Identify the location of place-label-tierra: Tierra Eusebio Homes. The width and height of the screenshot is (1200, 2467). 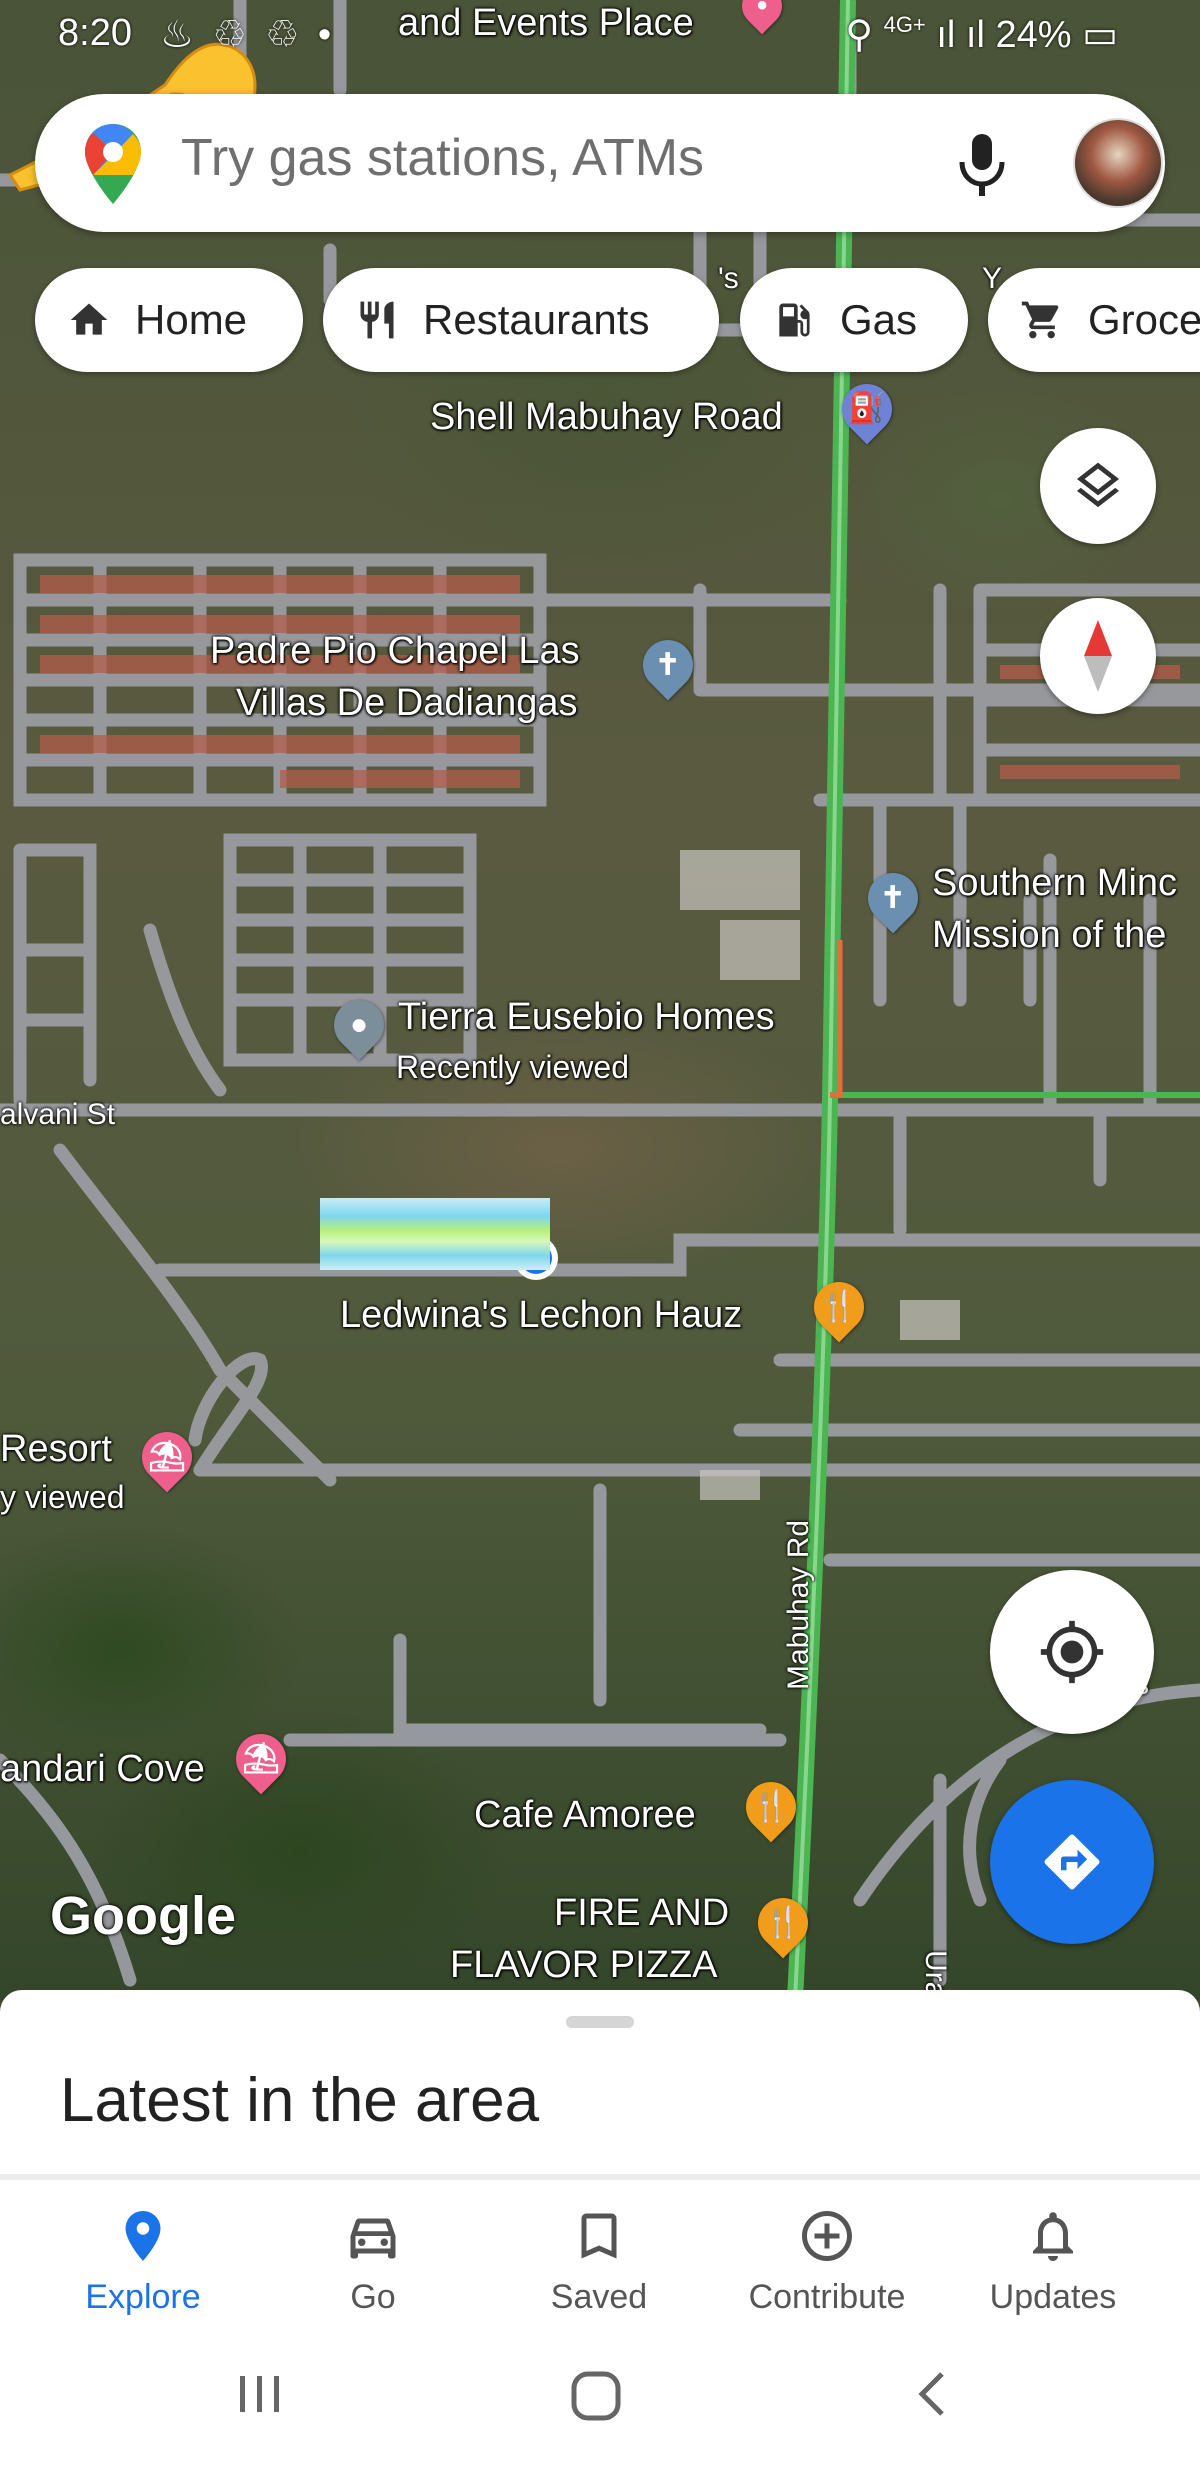
(586, 1017).